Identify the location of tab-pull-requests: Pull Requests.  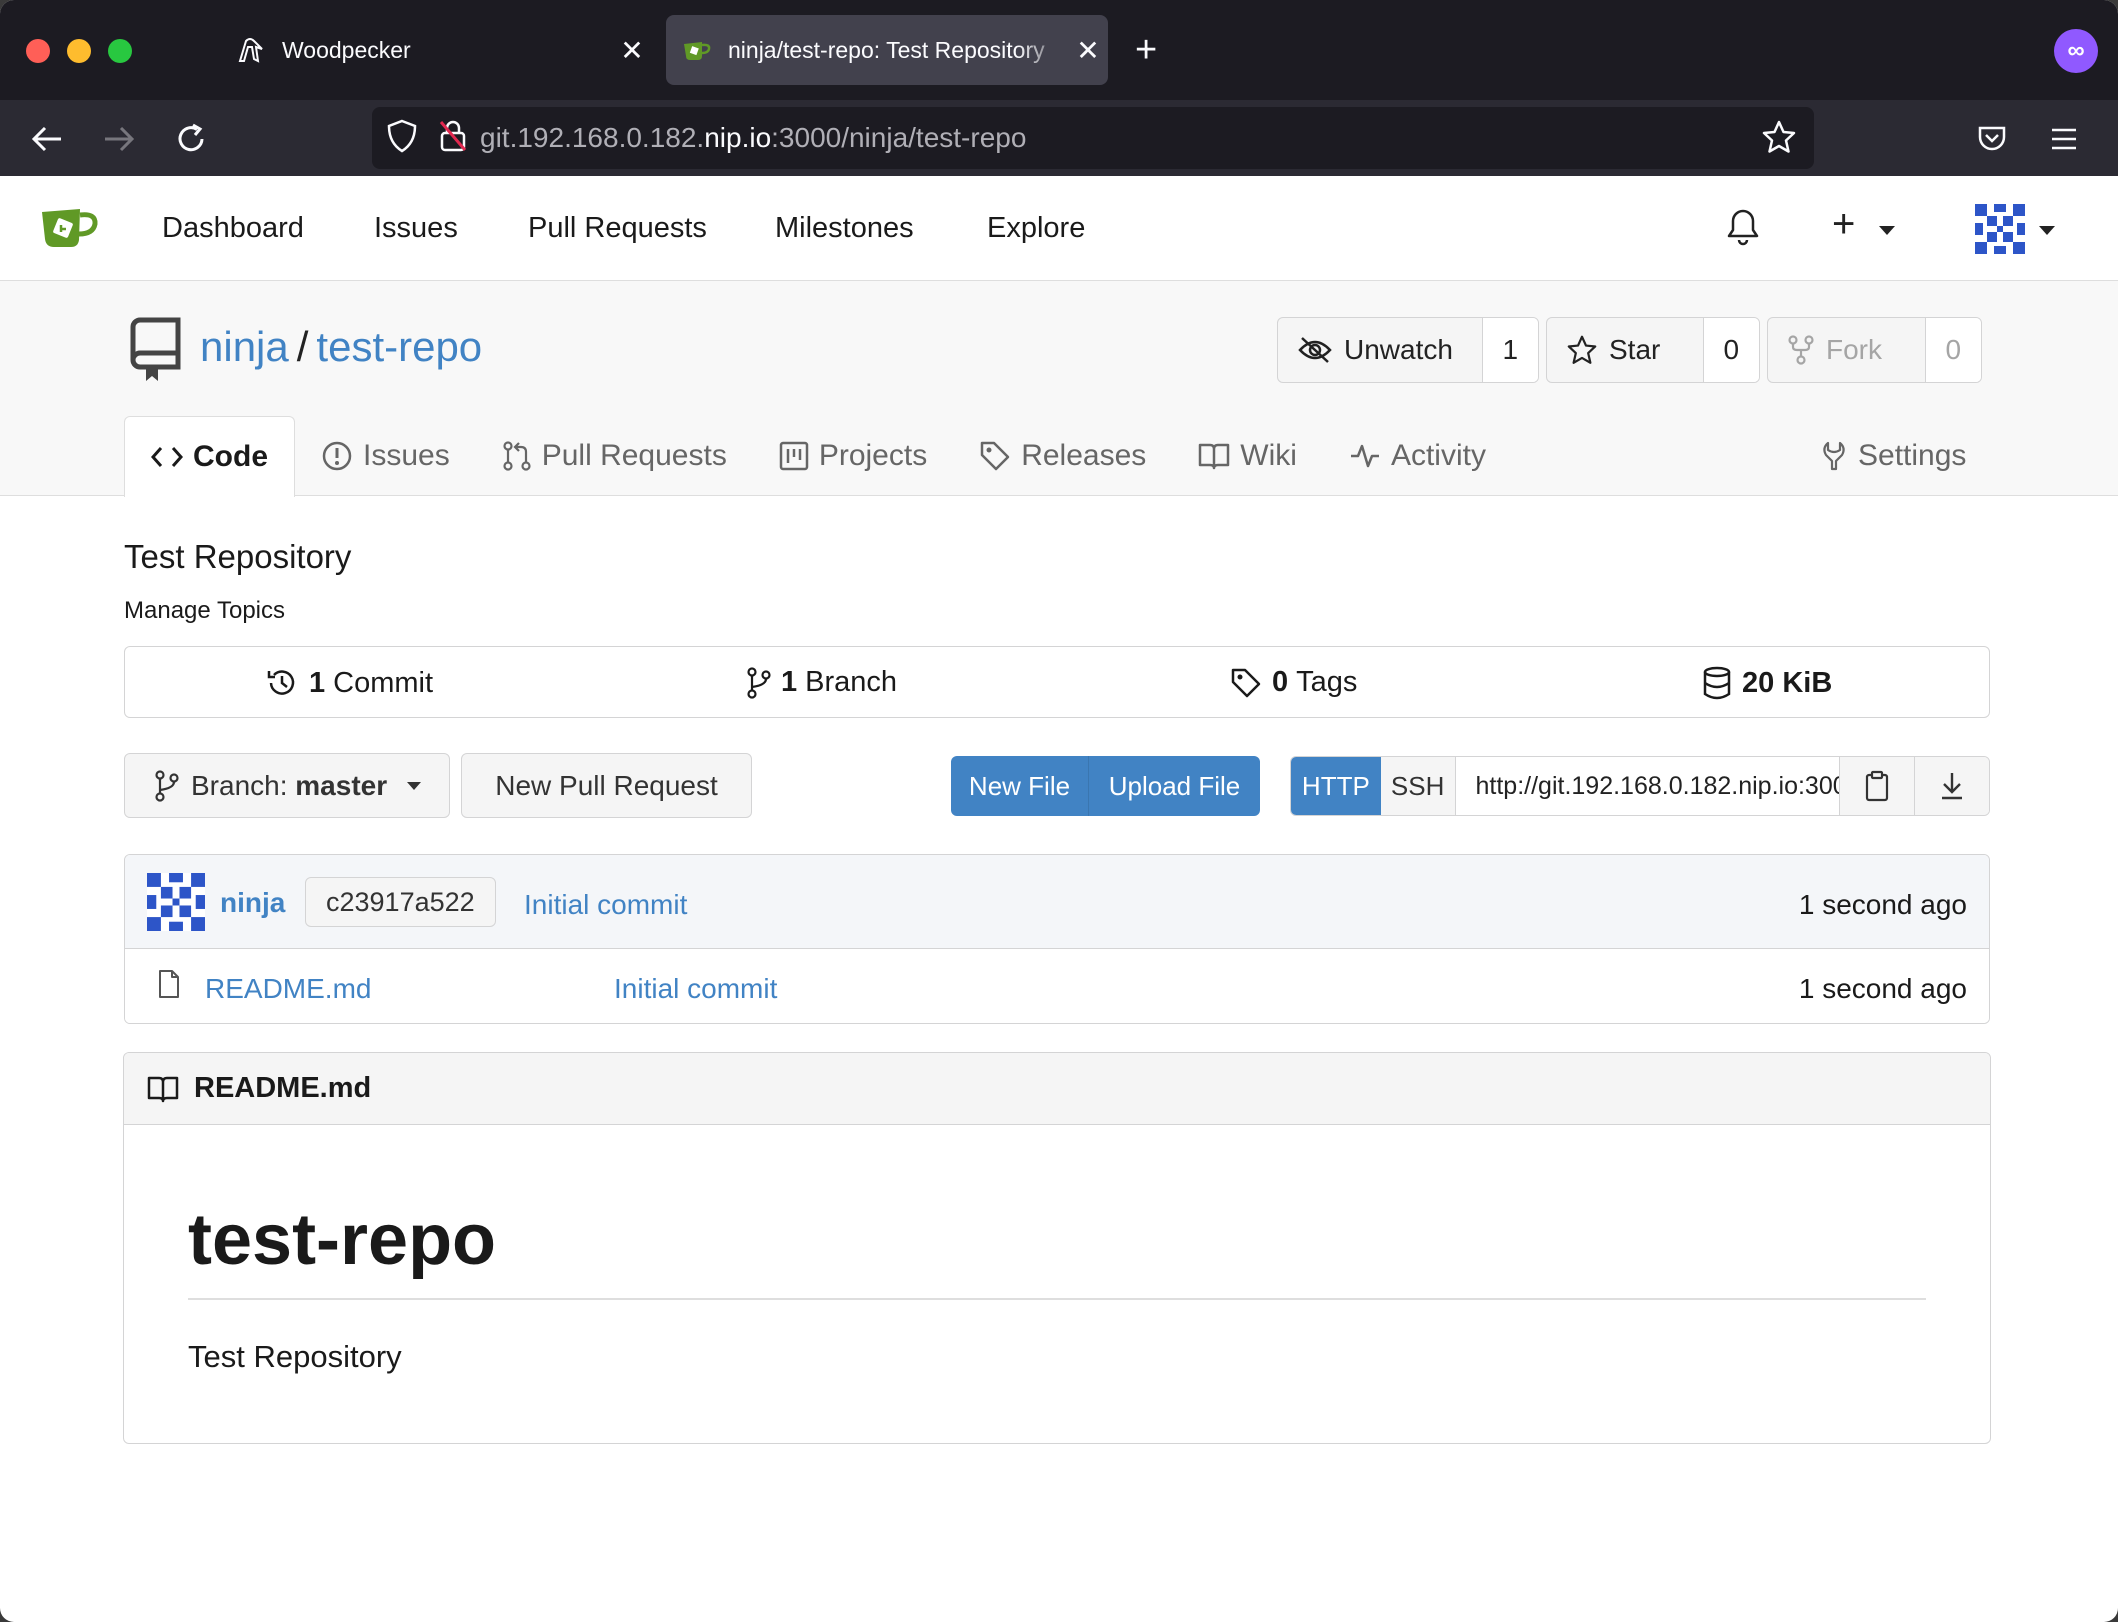
(614, 456).